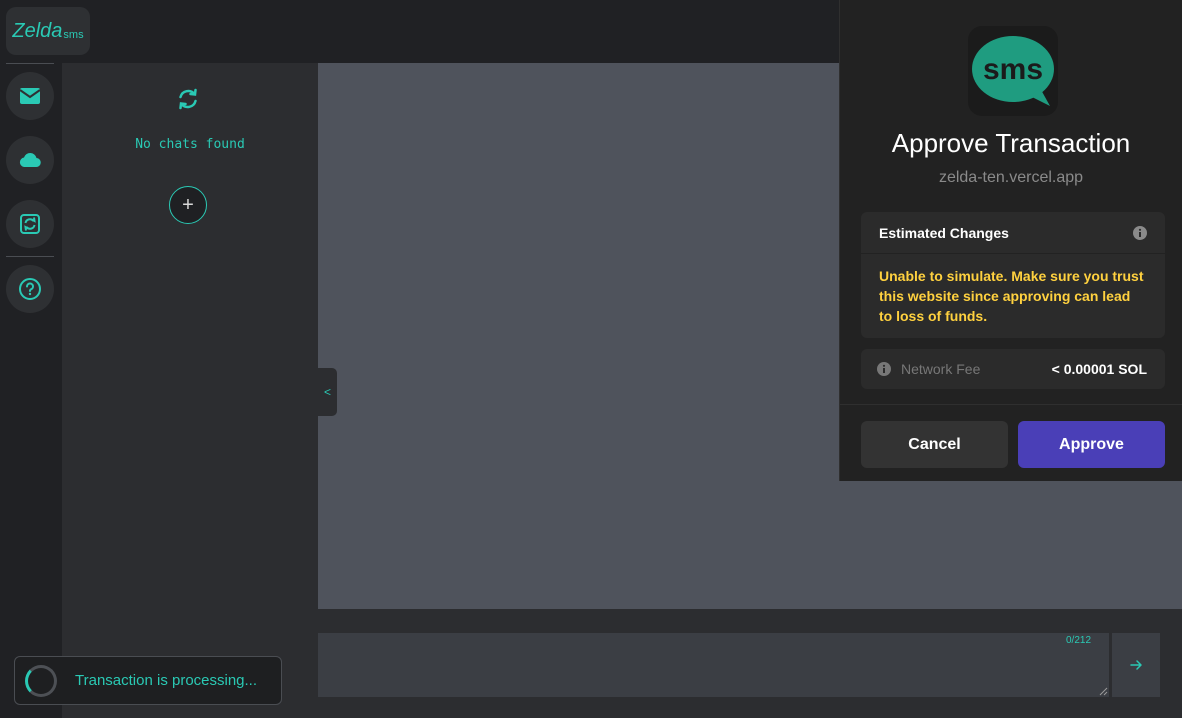  I want to click on estimated-changes-header: Estimated Changes, so click(1013, 233).